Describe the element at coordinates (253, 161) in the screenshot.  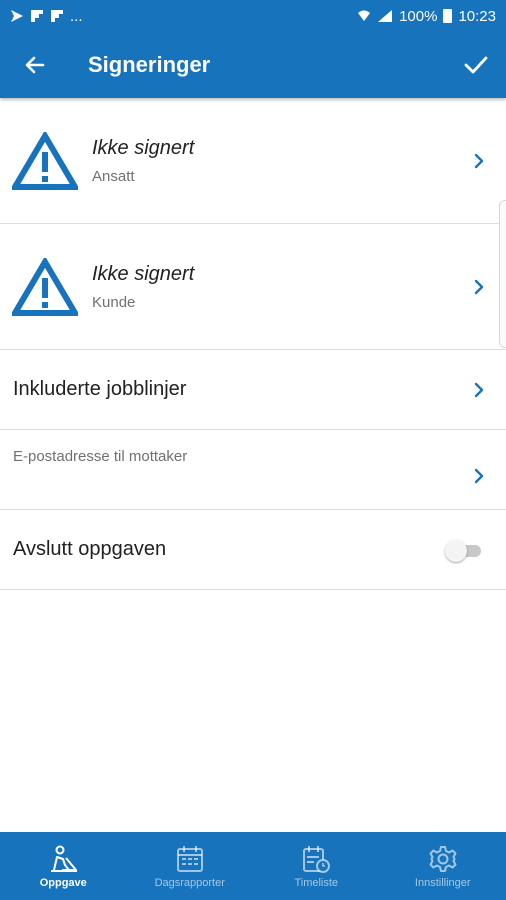
I see `signature-row-employee: Ikke signert Ansatt` at that location.